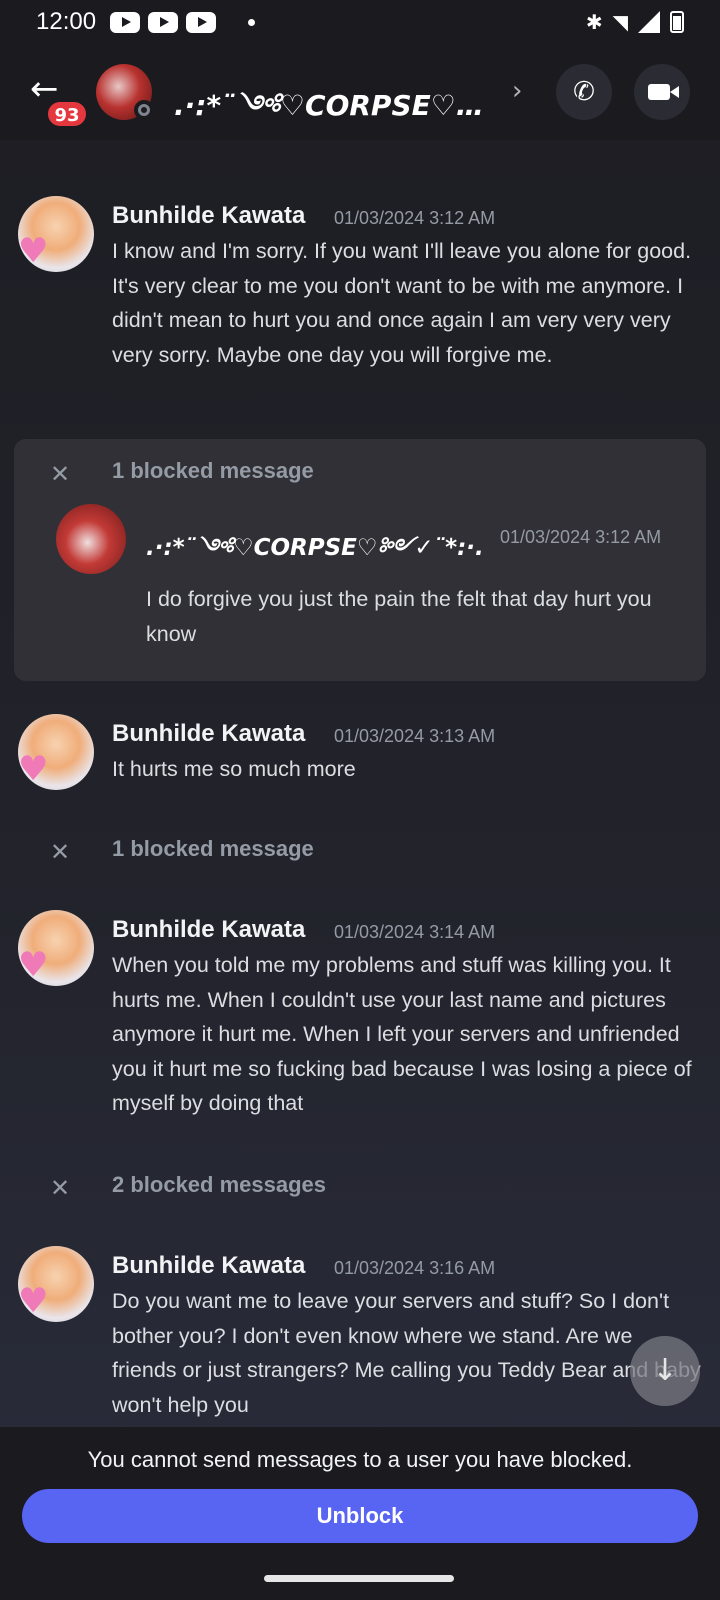 This screenshot has width=720, height=1600. Describe the element at coordinates (252, 22) in the screenshot. I see `more-notifications-icon` at that location.